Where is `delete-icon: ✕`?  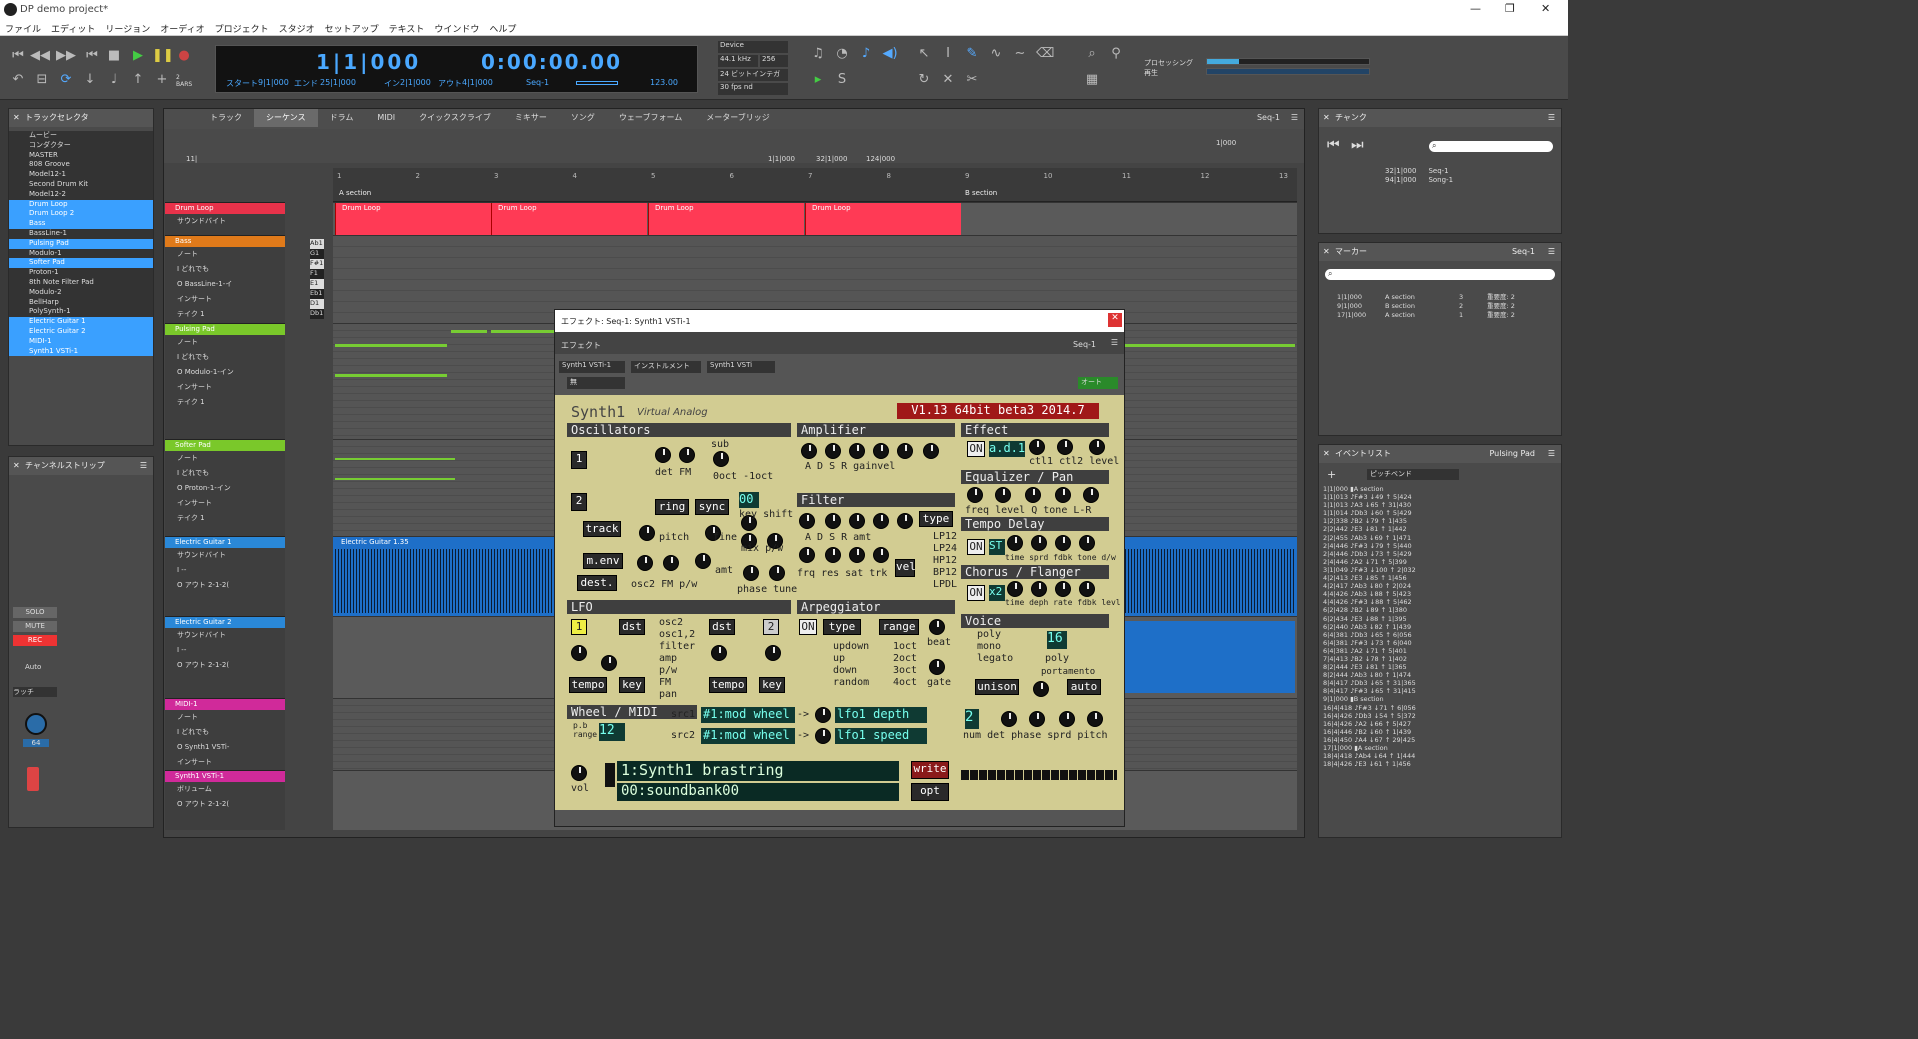
delete-icon: ✕ is located at coordinates (948, 80).